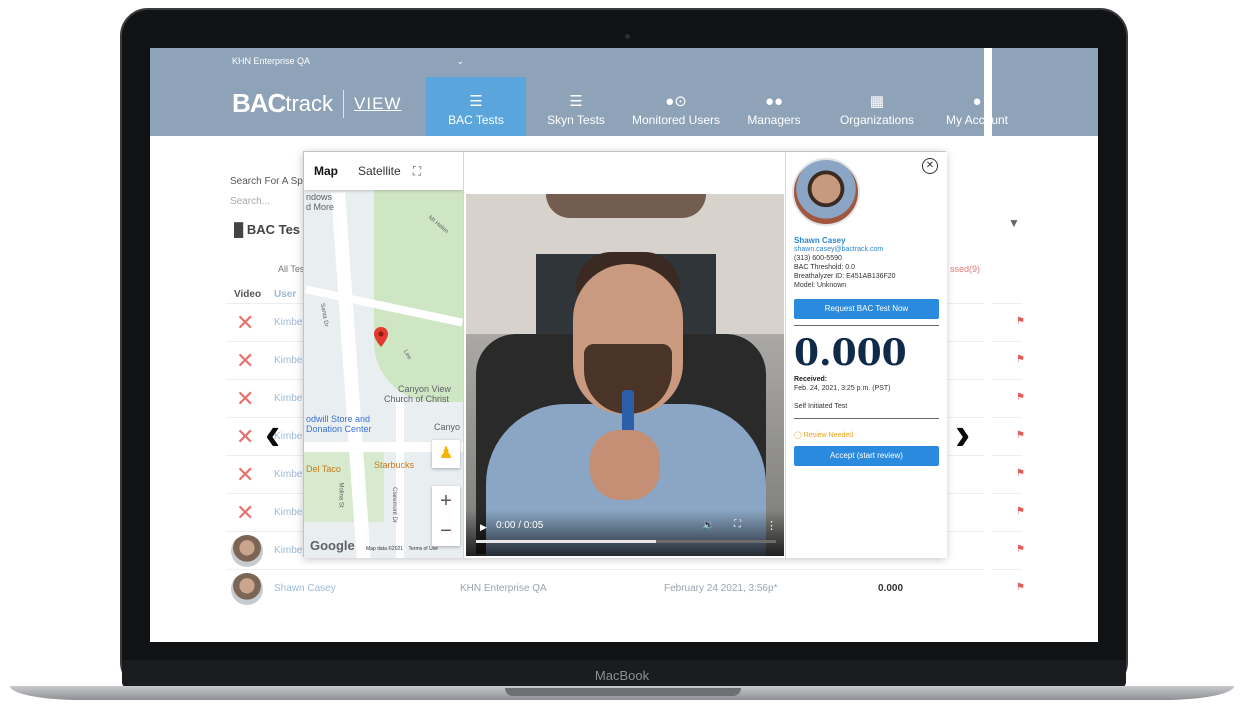 The height and width of the screenshot is (713, 1244). What do you see at coordinates (319, 197) in the screenshot?
I see `map-label: ndows` at bounding box center [319, 197].